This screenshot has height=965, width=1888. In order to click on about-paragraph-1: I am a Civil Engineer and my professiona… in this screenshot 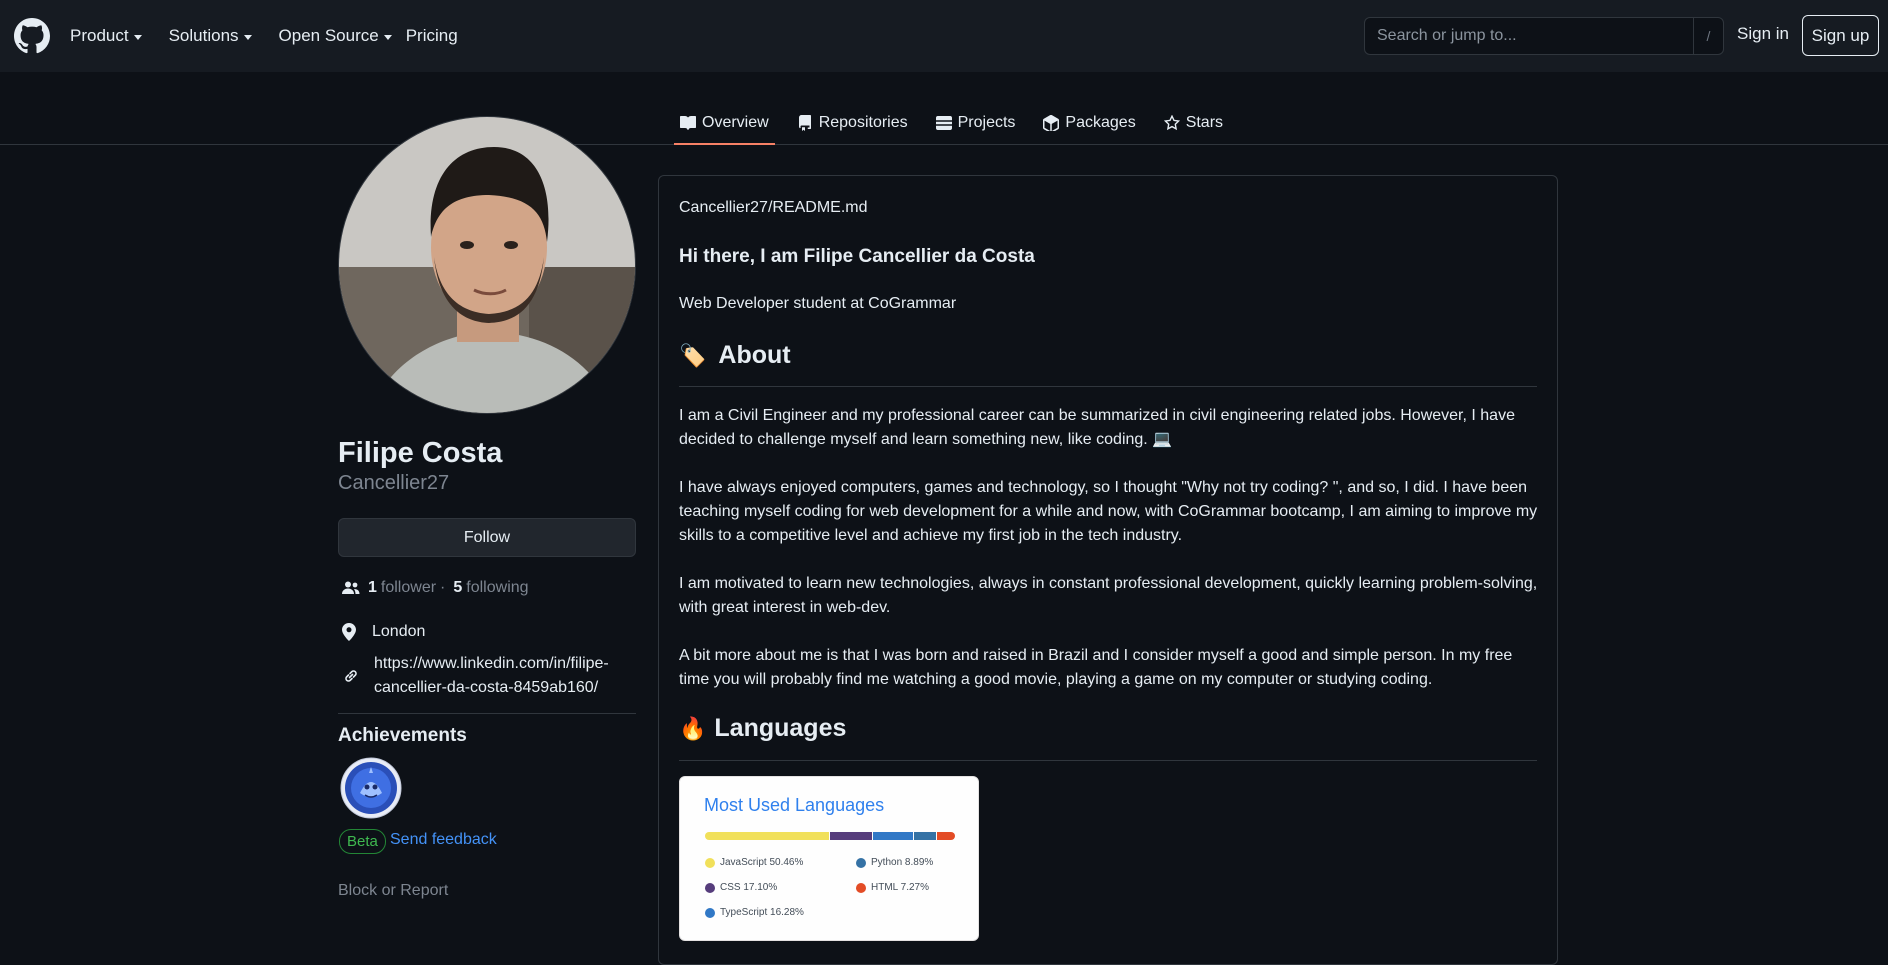, I will do `click(1097, 427)`.